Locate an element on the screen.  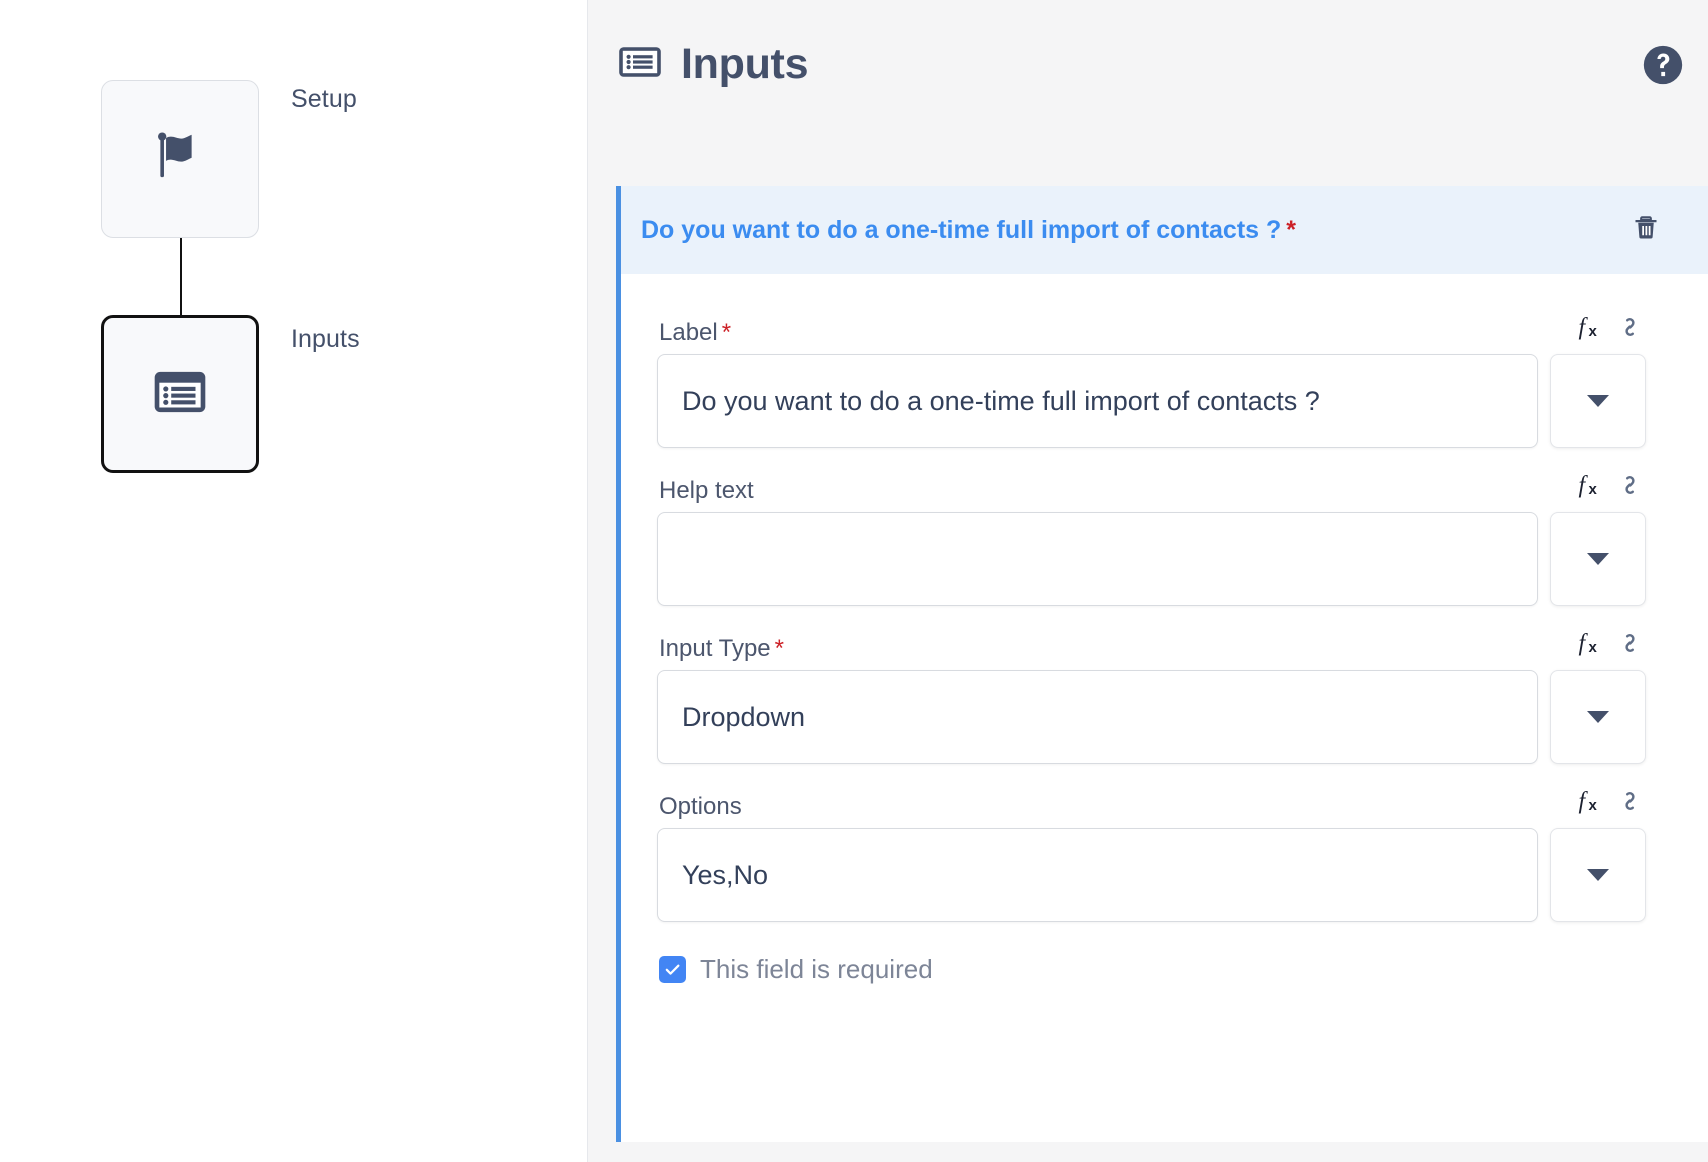
field-label-text: Input Type is located at coordinates (715, 648).